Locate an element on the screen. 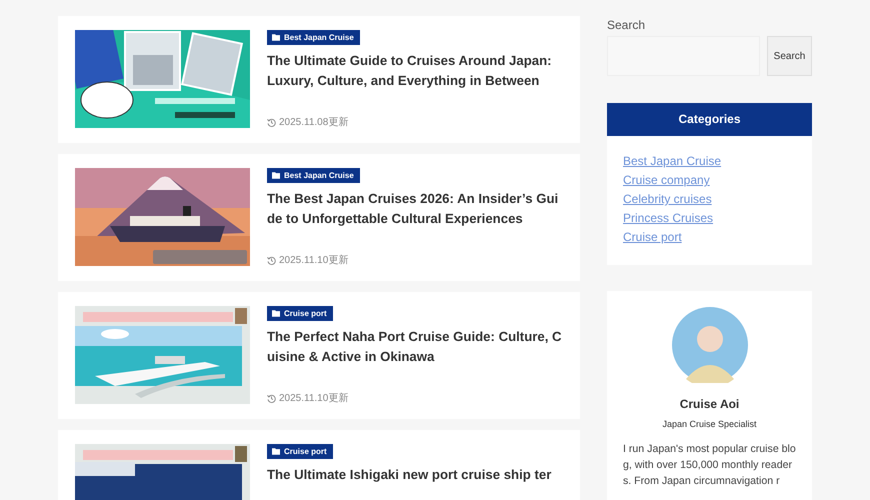 The width and height of the screenshot is (870, 500). widget-title: Categories is located at coordinates (709, 119).